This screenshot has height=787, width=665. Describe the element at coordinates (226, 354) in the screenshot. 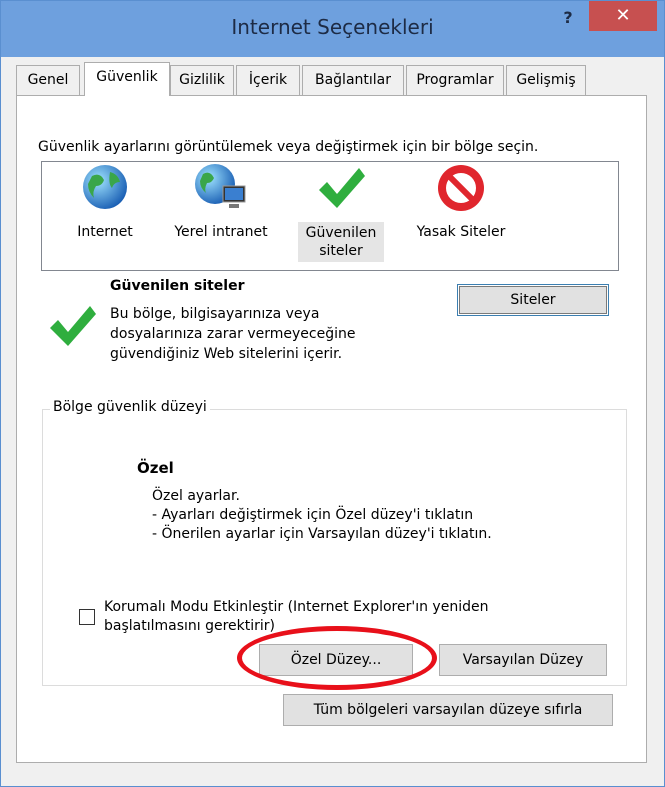

I see `desc-line: güvendiğiniz Web sitelerini içerir.` at that location.